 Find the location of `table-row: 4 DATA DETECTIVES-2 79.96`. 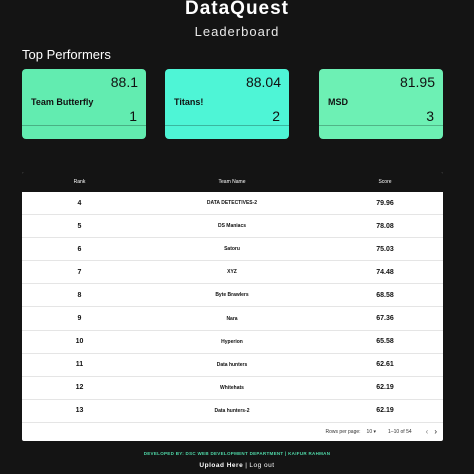

table-row: 4 DATA DETECTIVES-2 79.96 is located at coordinates (232, 204).